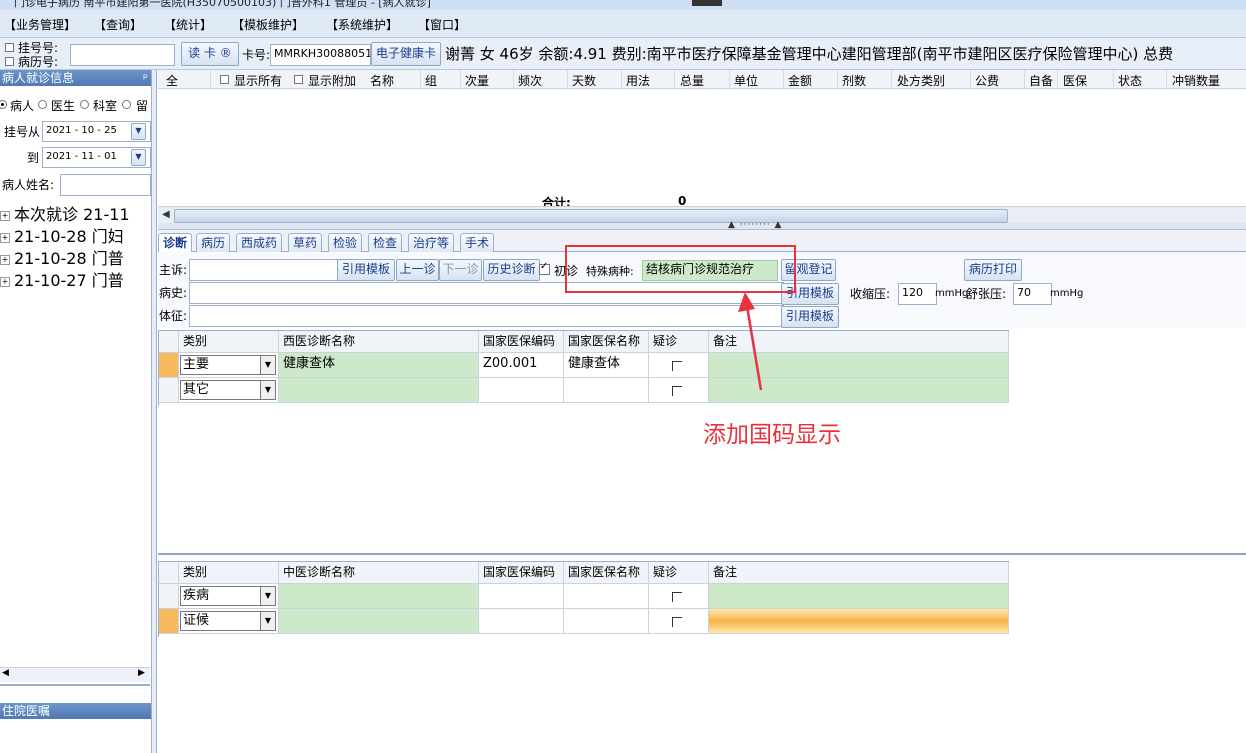 This screenshot has width=1246, height=753. Describe the element at coordinates (679, 342) in the screenshot. I see `col-suspected: 疑诊` at that location.